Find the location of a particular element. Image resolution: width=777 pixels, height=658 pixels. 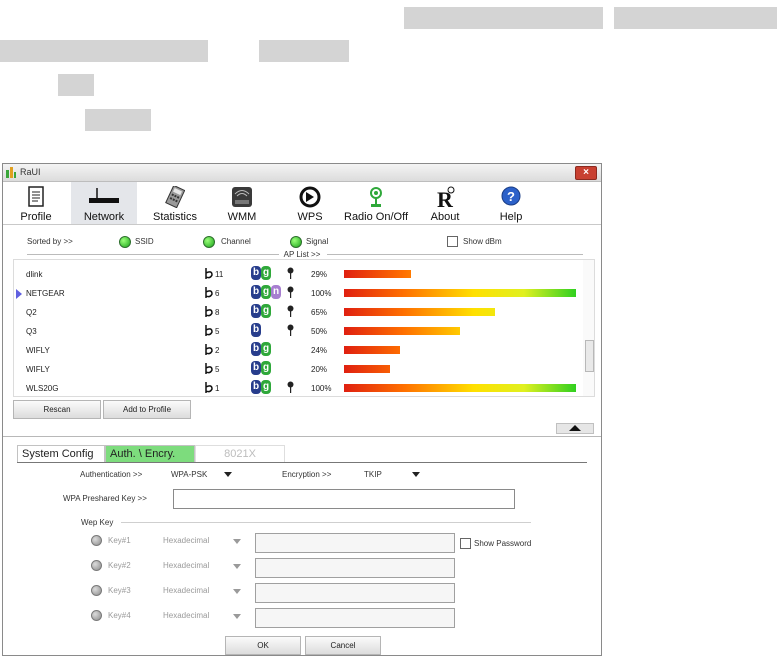

tab-8021x: 8021X is located at coordinates (240, 453).